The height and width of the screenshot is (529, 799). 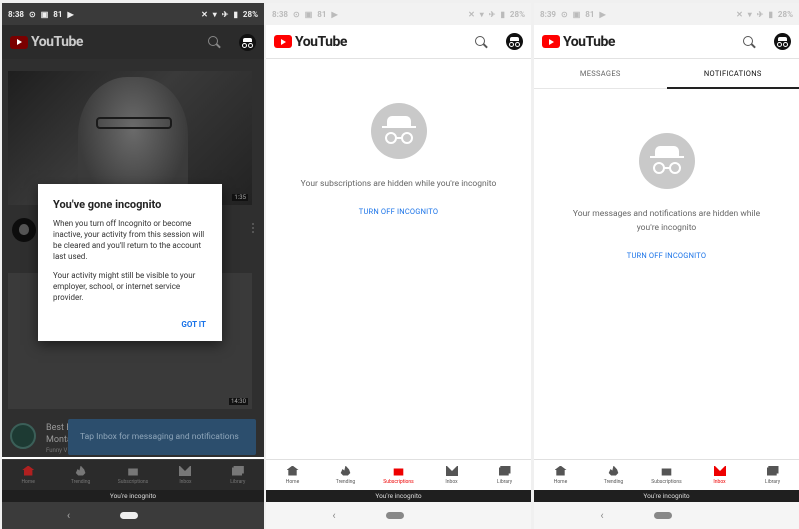 I want to click on channel-avatar, so click(x=24, y=230).